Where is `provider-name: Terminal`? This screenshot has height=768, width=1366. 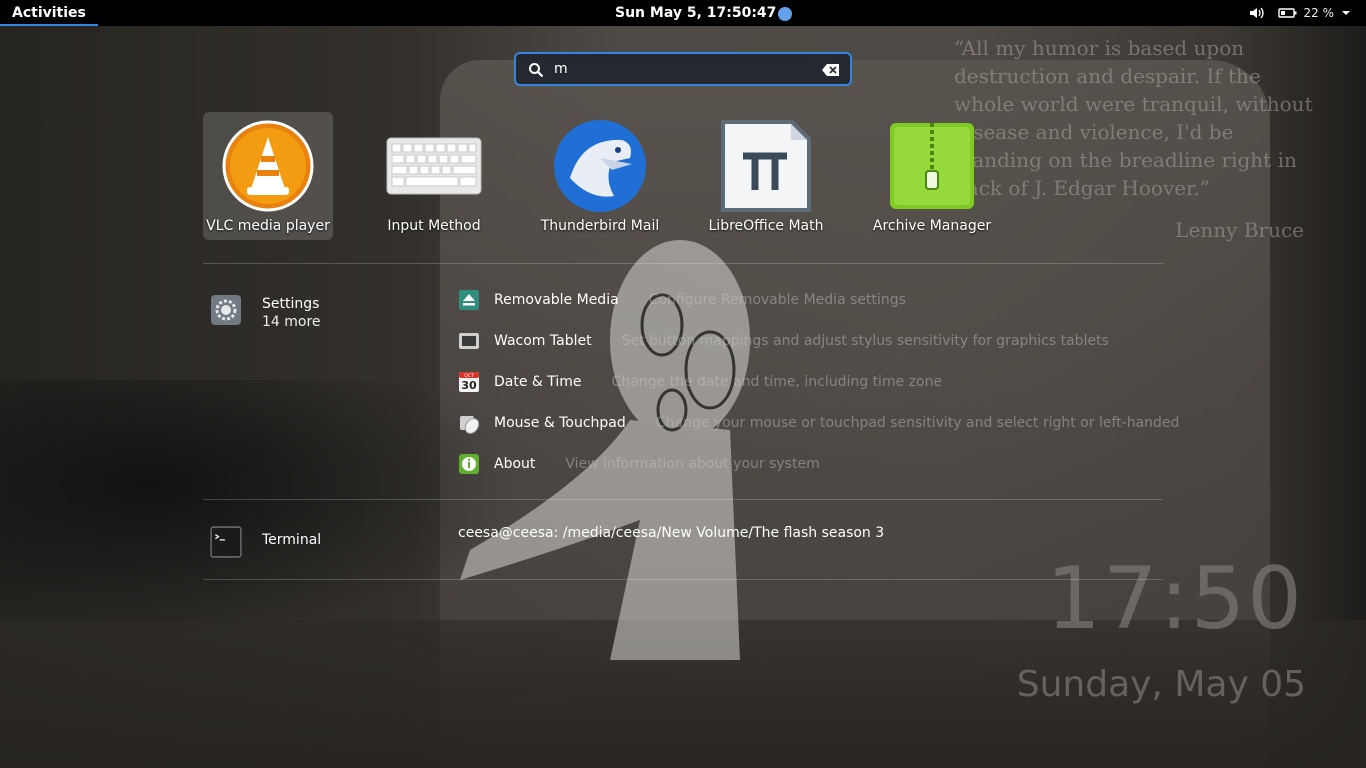
provider-name: Terminal is located at coordinates (292, 540).